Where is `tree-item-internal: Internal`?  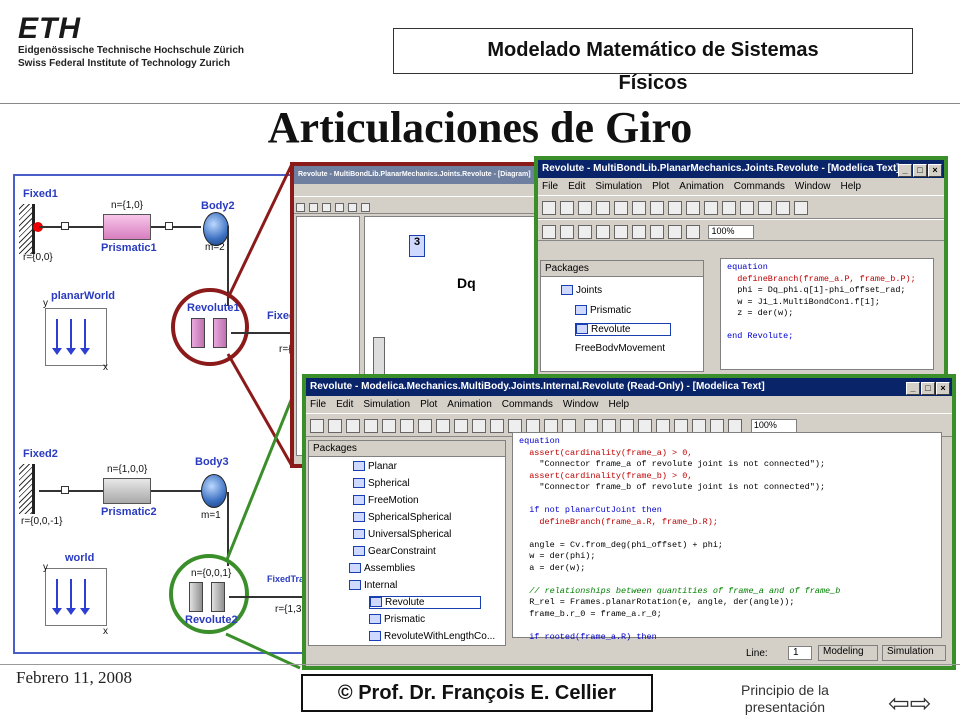 tree-item-internal: Internal is located at coordinates (373, 585).